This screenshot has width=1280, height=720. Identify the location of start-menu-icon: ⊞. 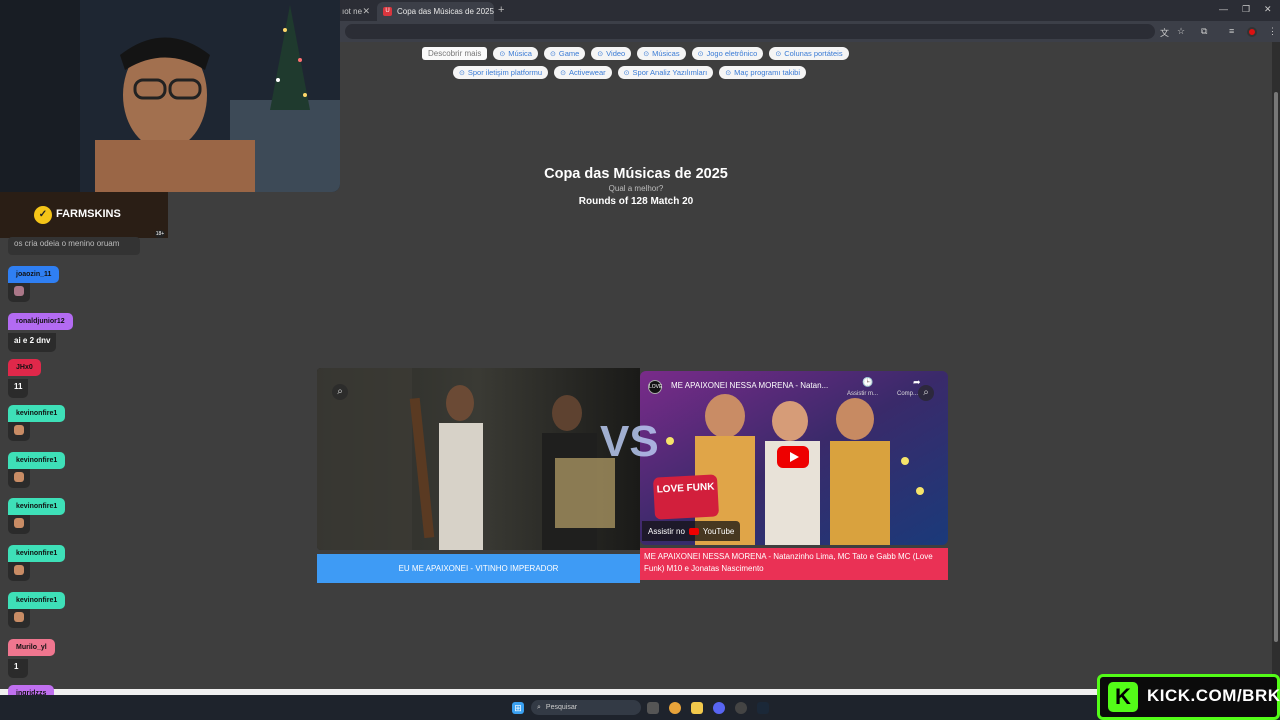
(518, 708).